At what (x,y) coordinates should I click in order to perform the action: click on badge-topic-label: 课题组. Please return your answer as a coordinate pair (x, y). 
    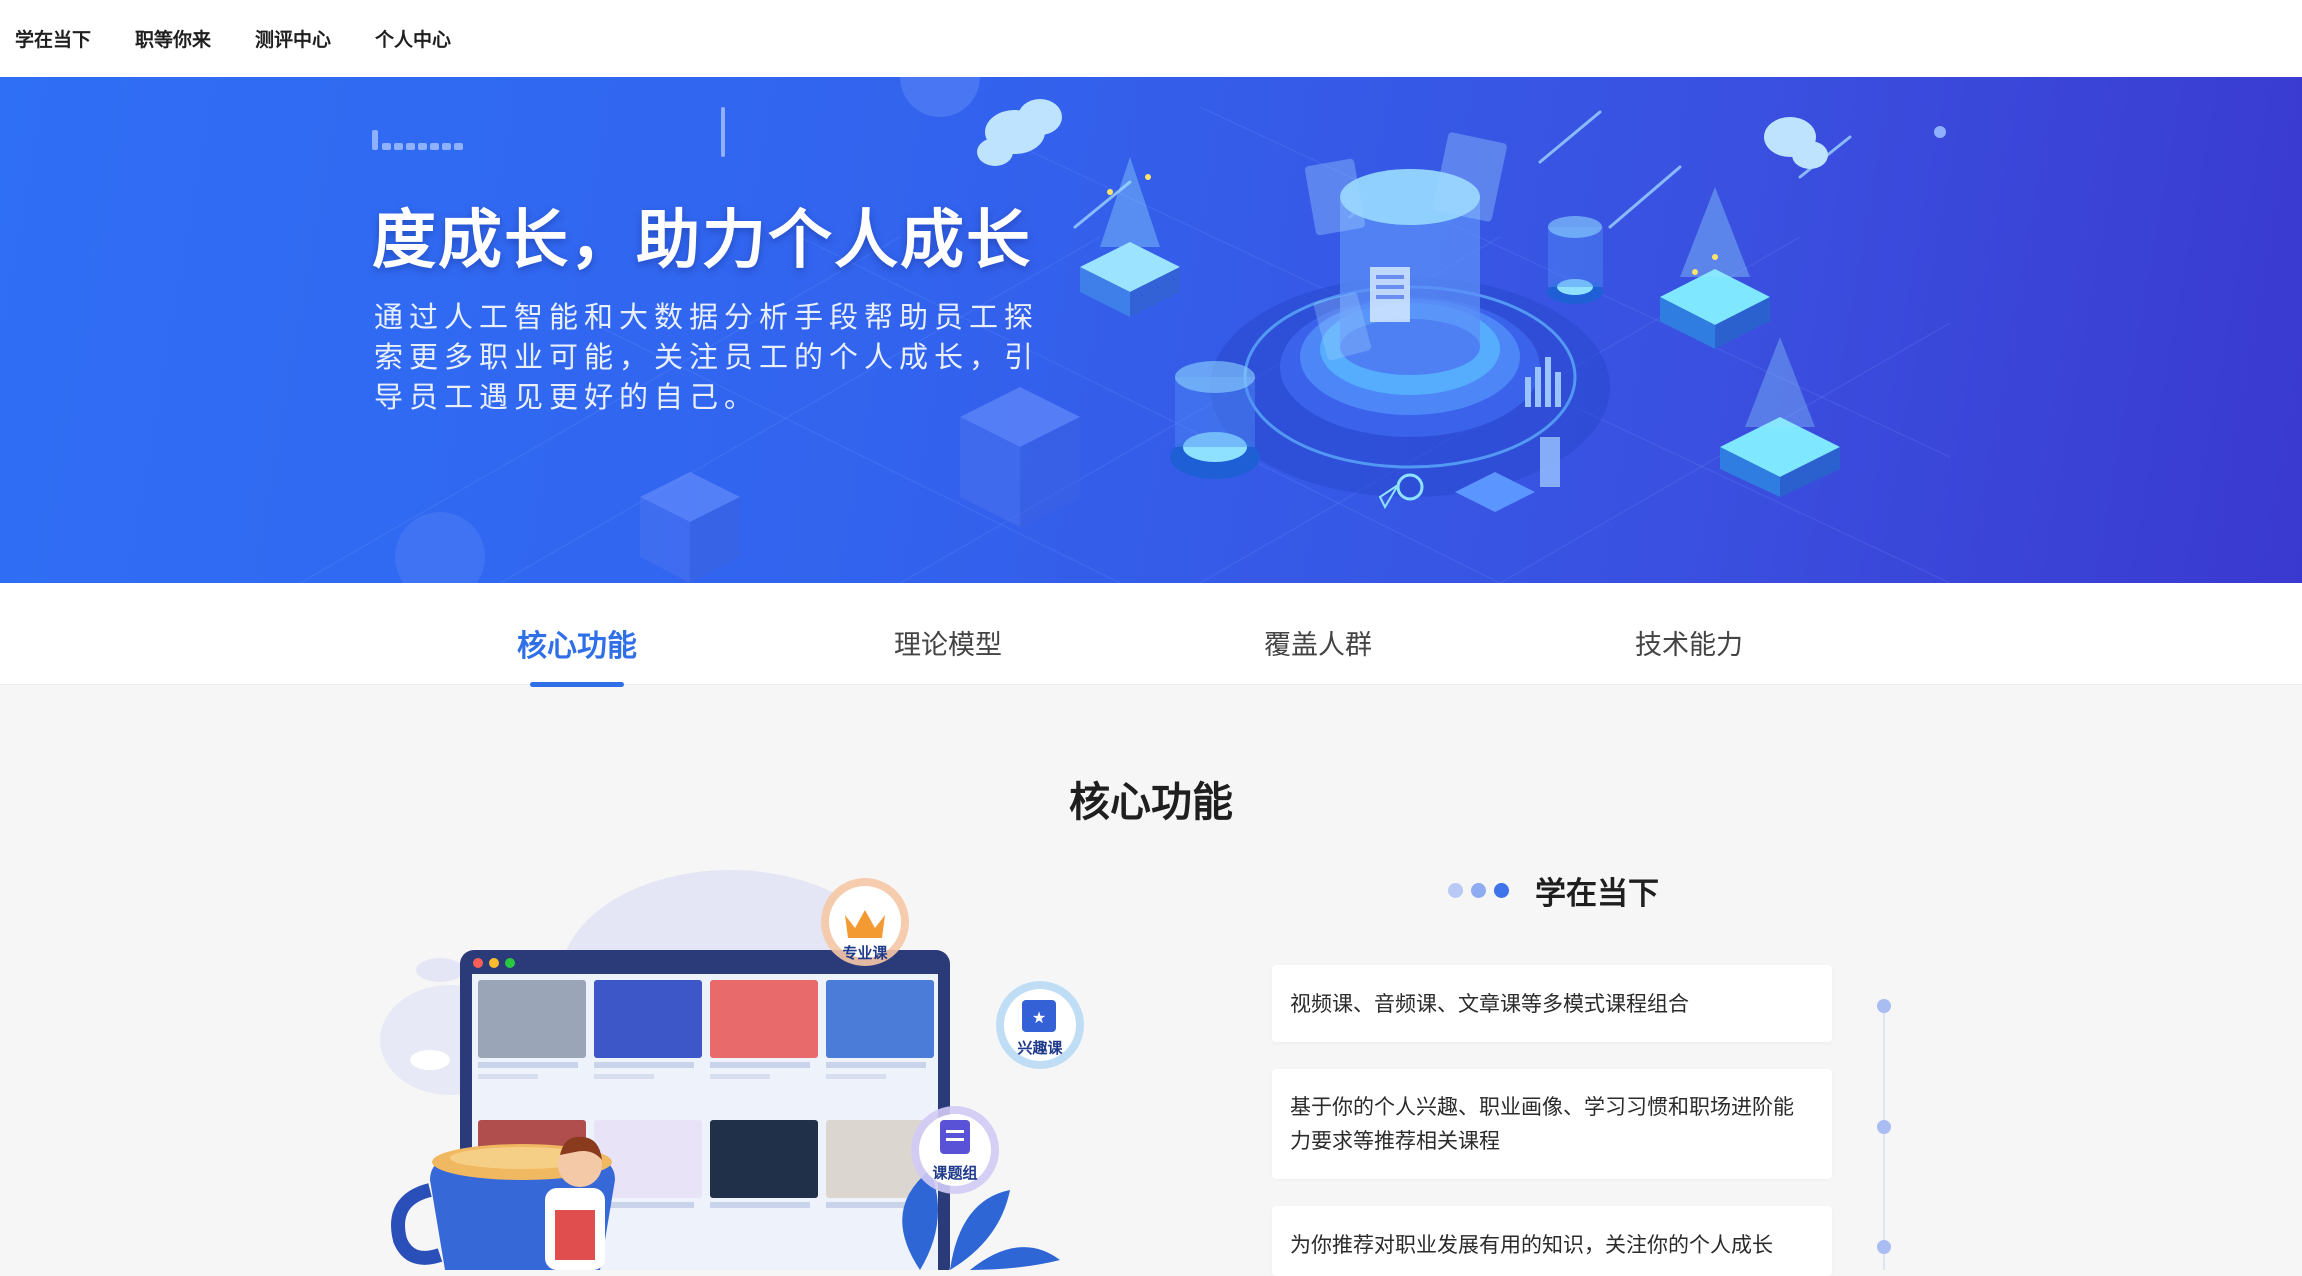
    Looking at the image, I should click on (954, 1173).